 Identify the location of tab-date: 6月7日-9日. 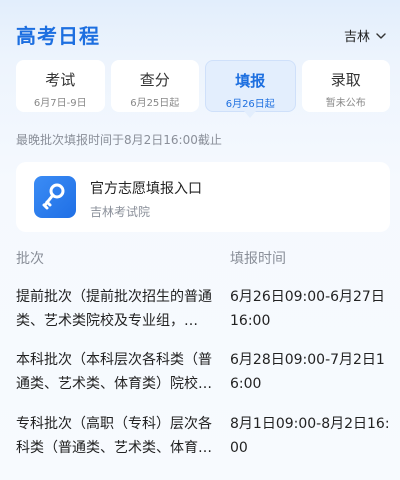
(60, 103).